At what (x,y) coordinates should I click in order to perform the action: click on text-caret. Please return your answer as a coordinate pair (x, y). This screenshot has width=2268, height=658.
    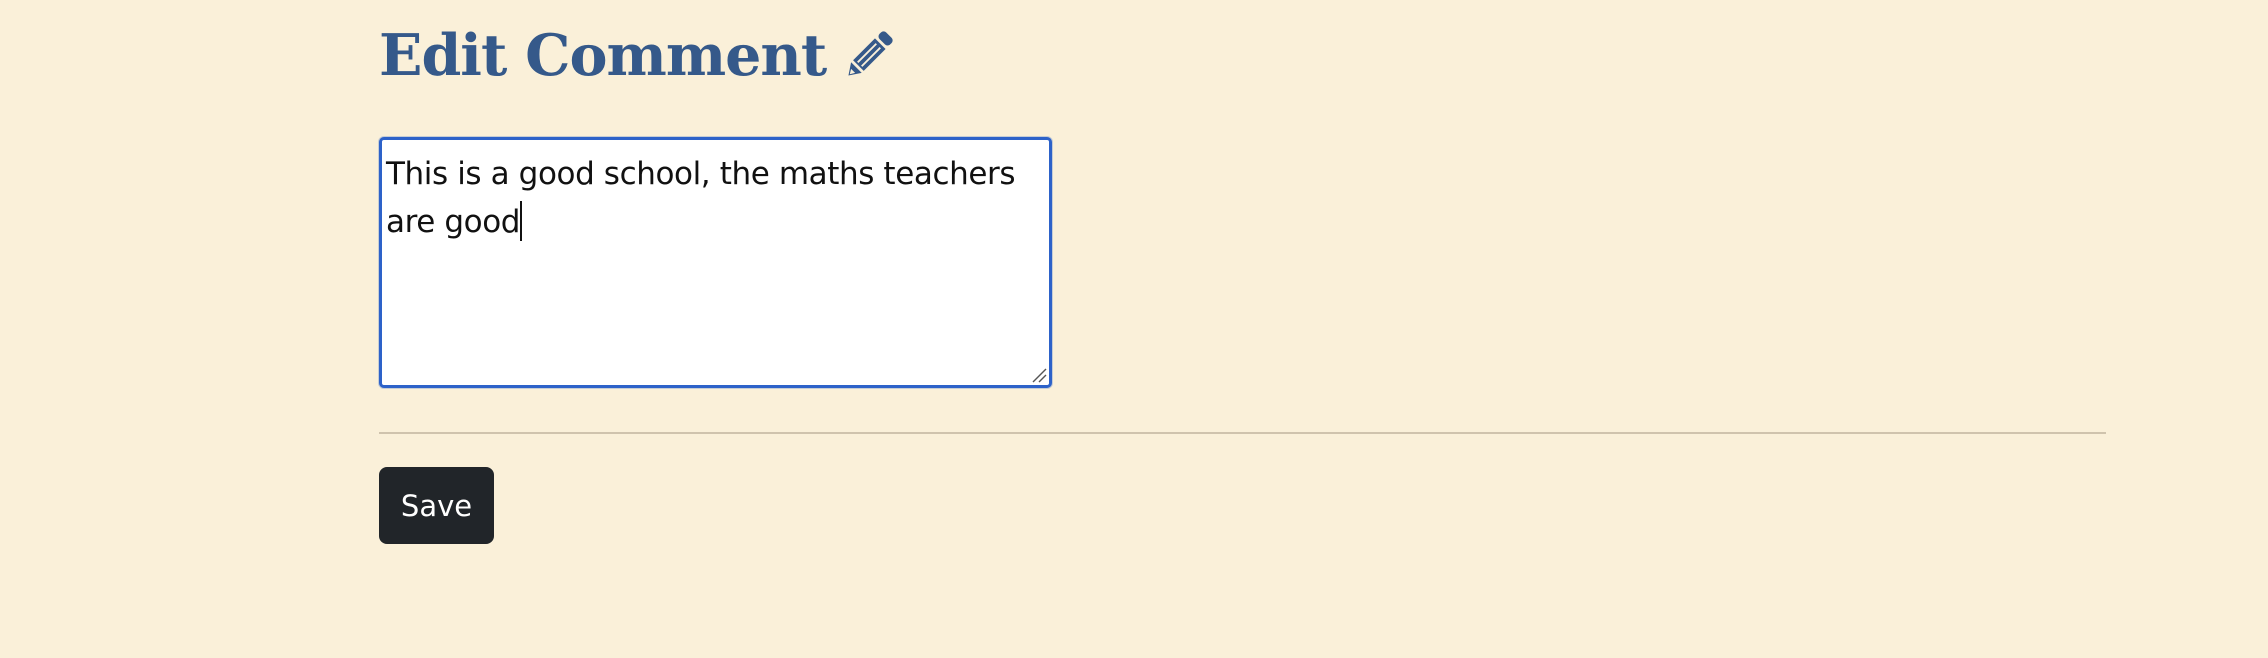
    Looking at the image, I should click on (521, 221).